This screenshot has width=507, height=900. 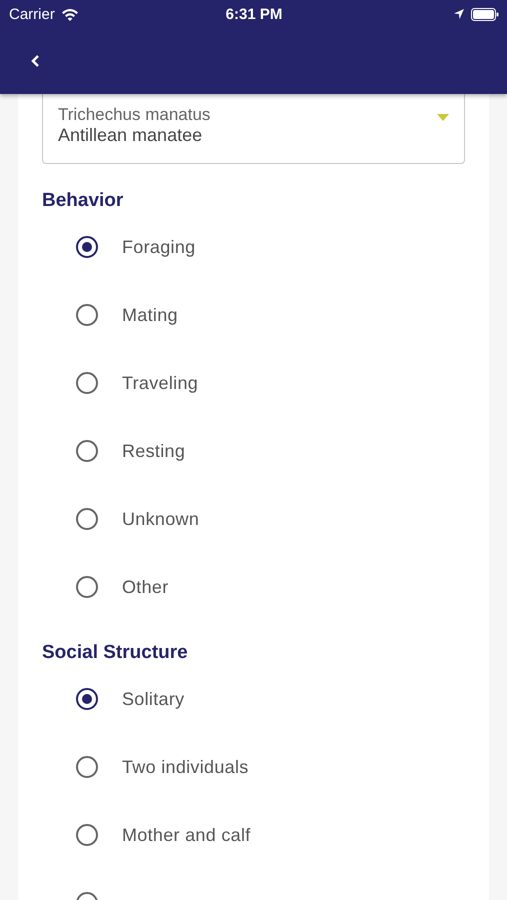 I want to click on carrier-name: Carrier, so click(x=32, y=14).